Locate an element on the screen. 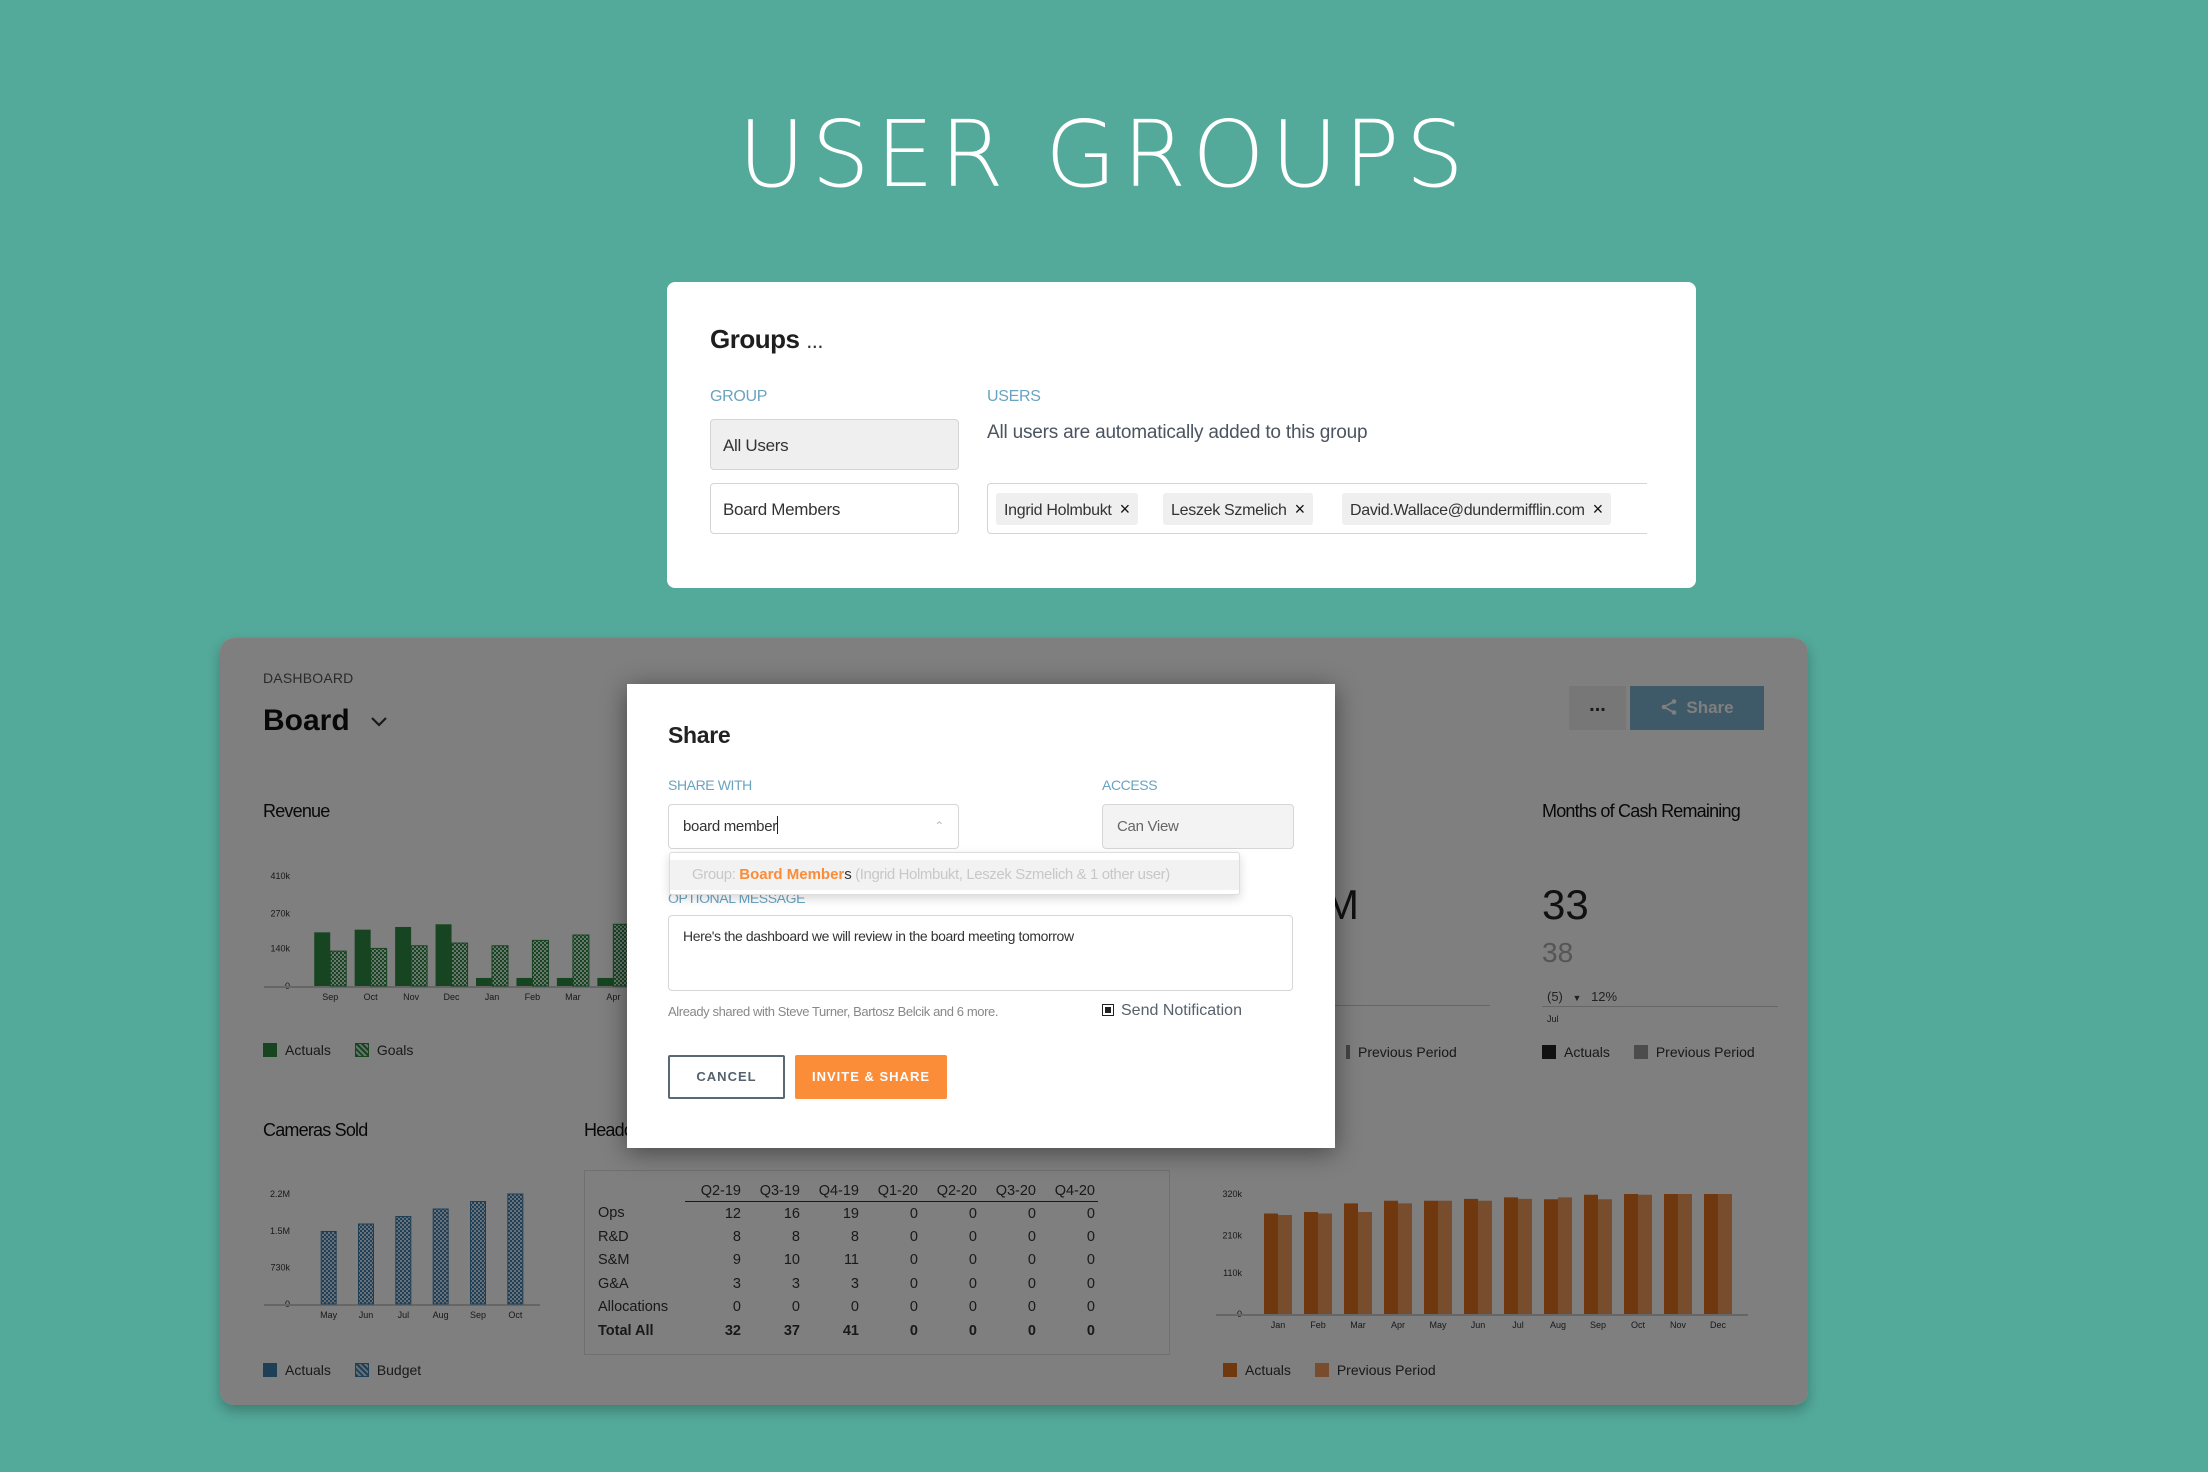 This screenshot has height=1472, width=2208. share-with-label: SHARE WITH is located at coordinates (710, 785).